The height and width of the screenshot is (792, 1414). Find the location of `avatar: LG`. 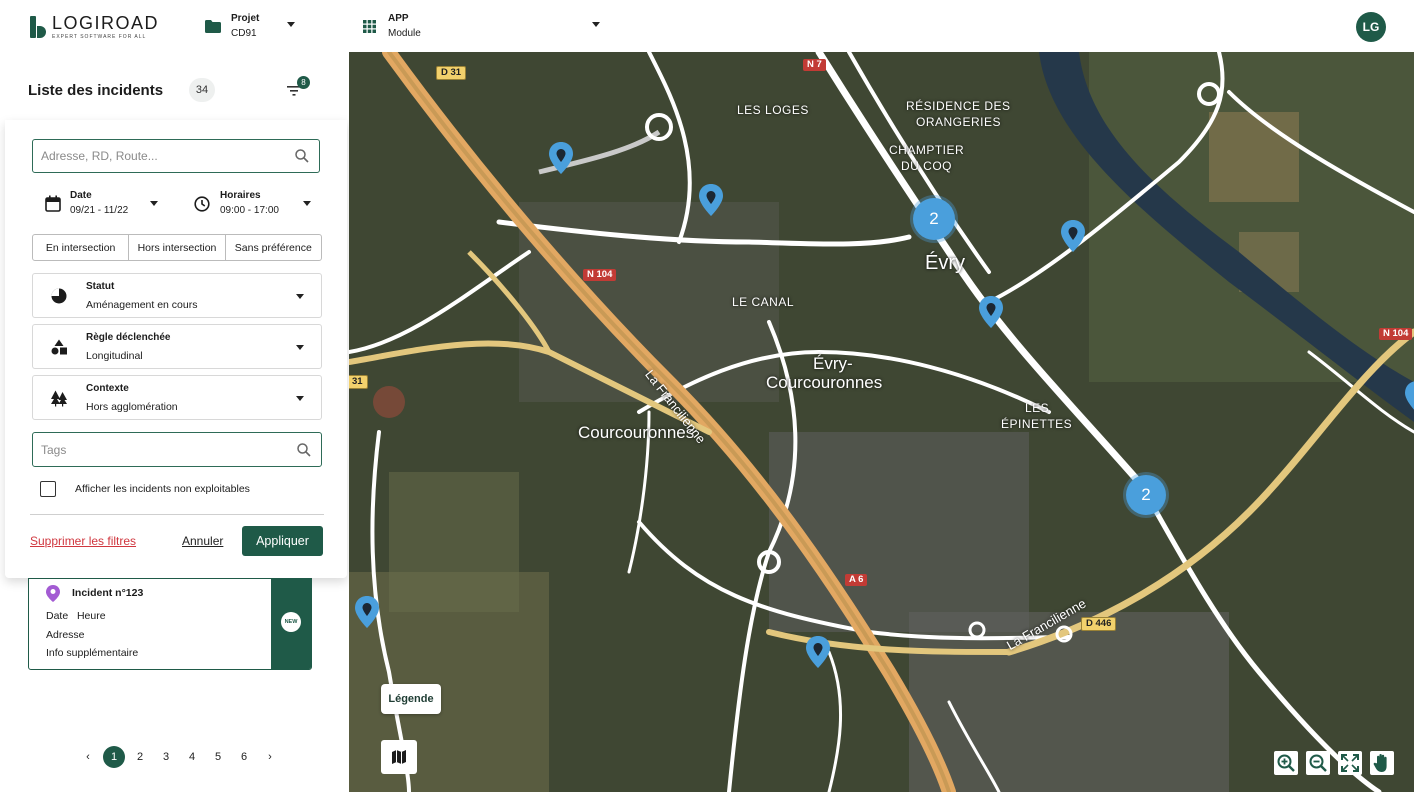

avatar: LG is located at coordinates (1371, 27).